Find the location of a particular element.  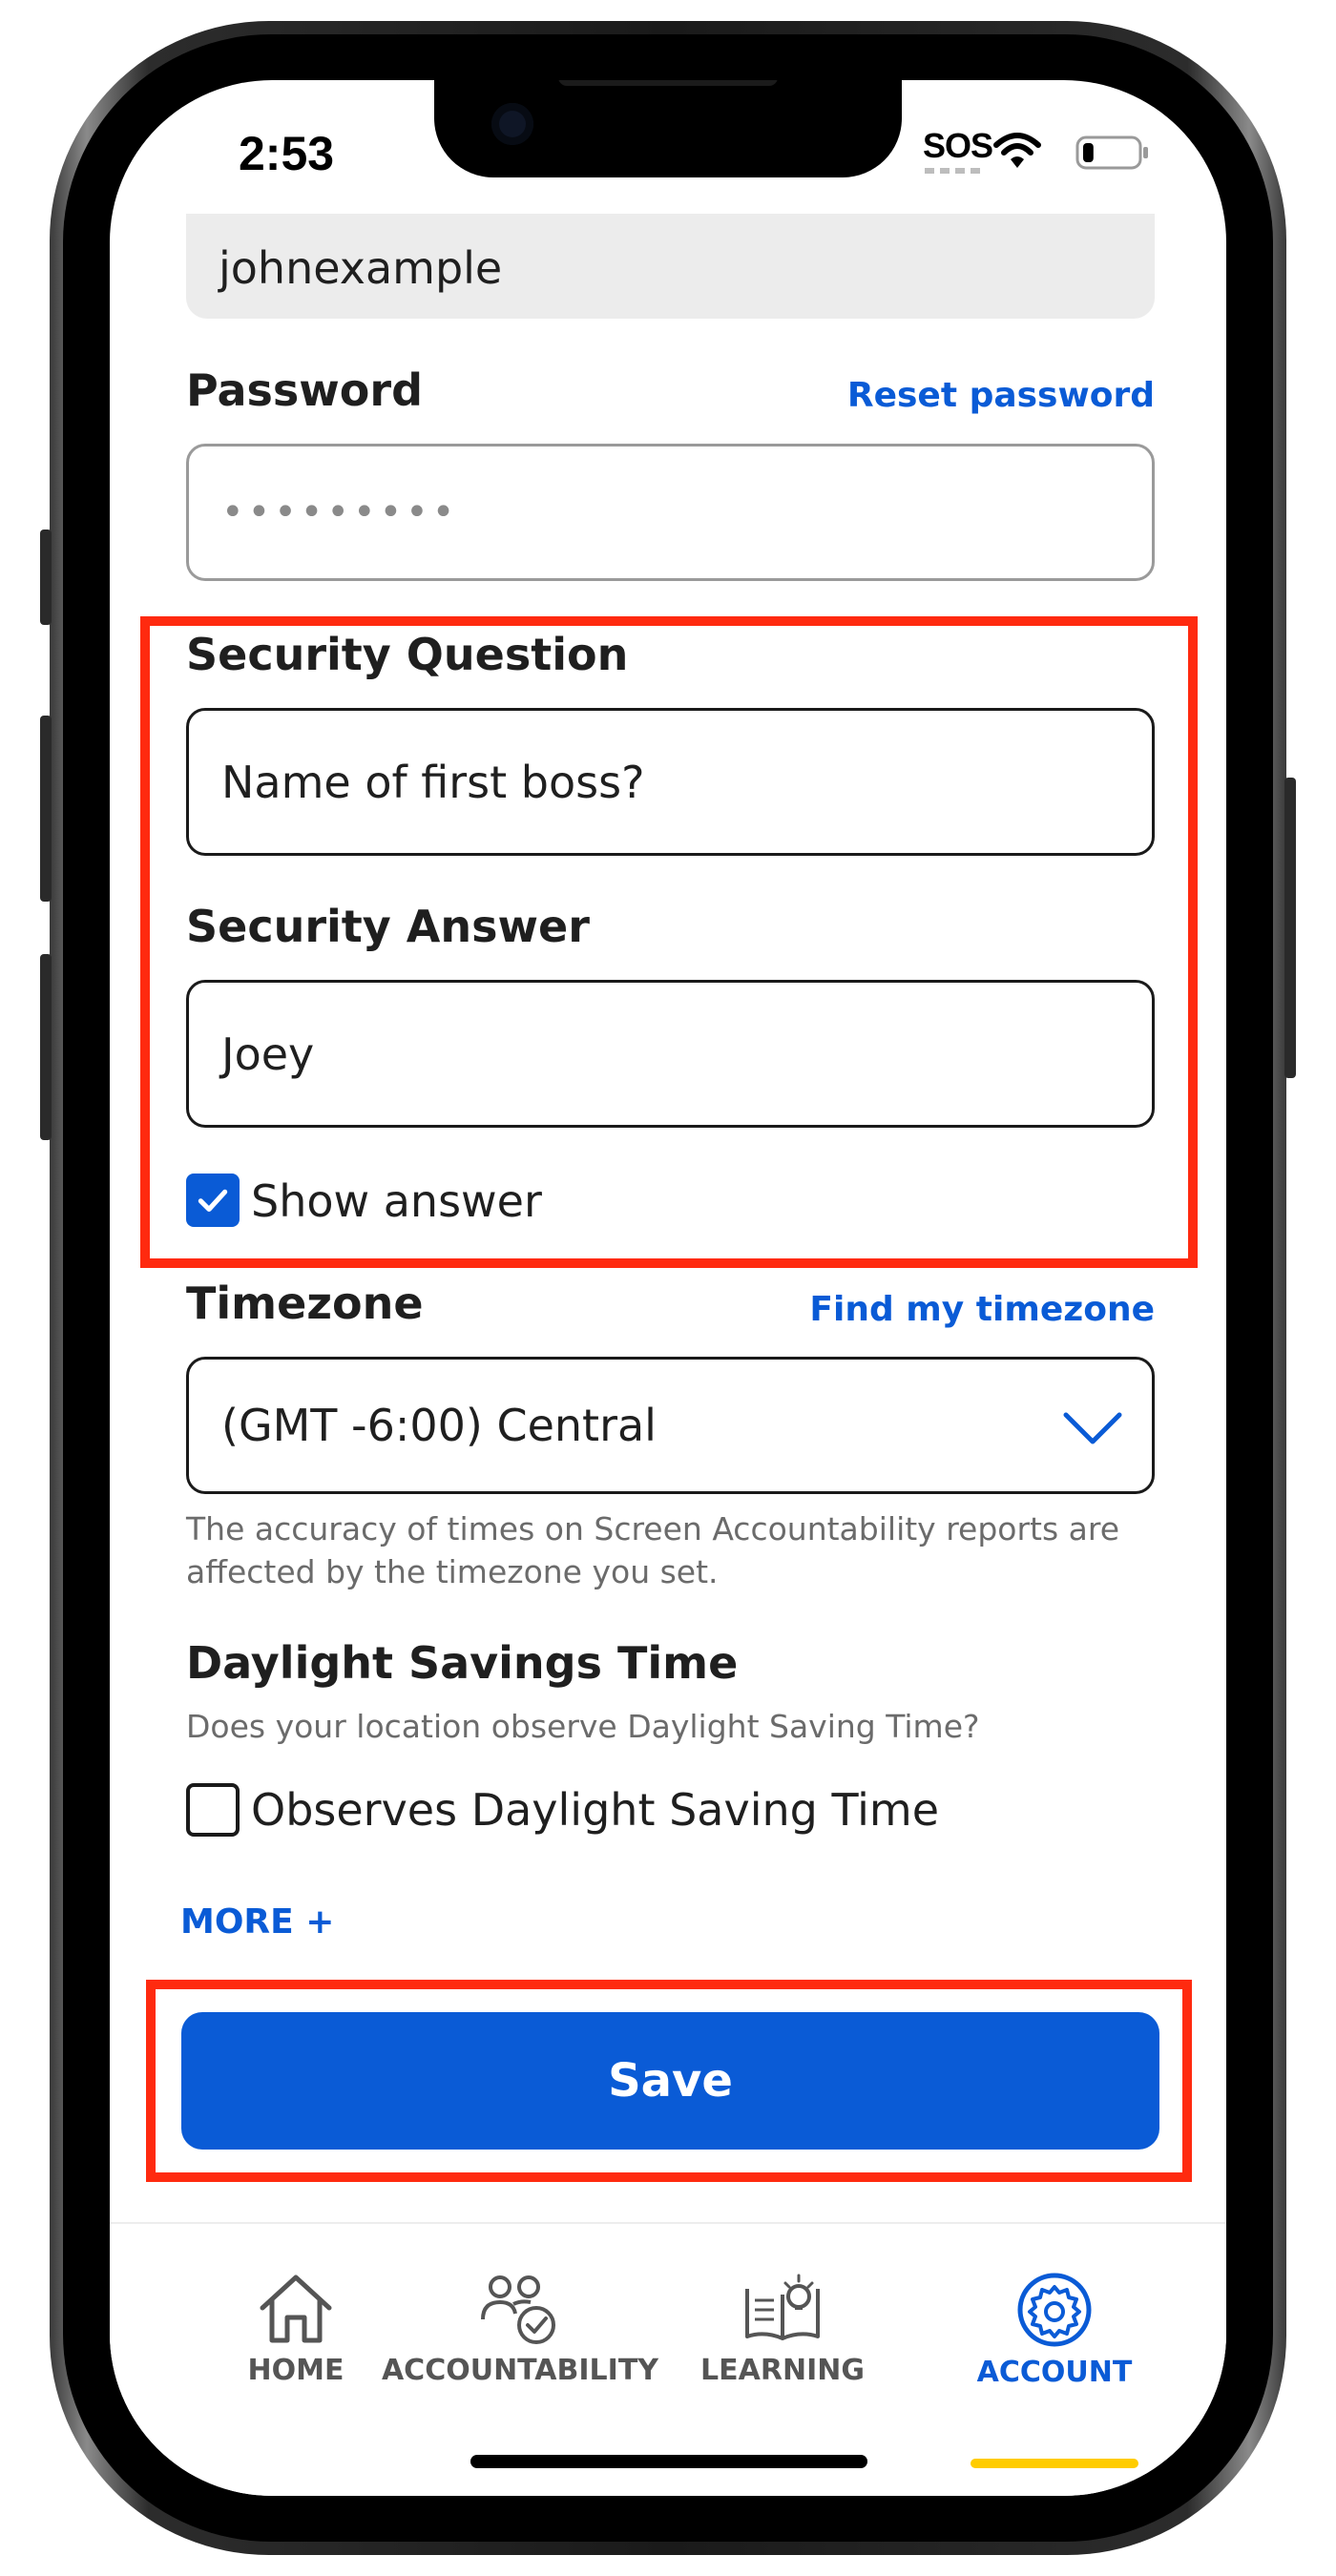

mute-switch is located at coordinates (46, 577).